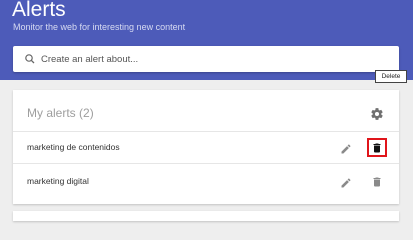  Describe the element at coordinates (30, 59) in the screenshot. I see `search-icon` at that location.